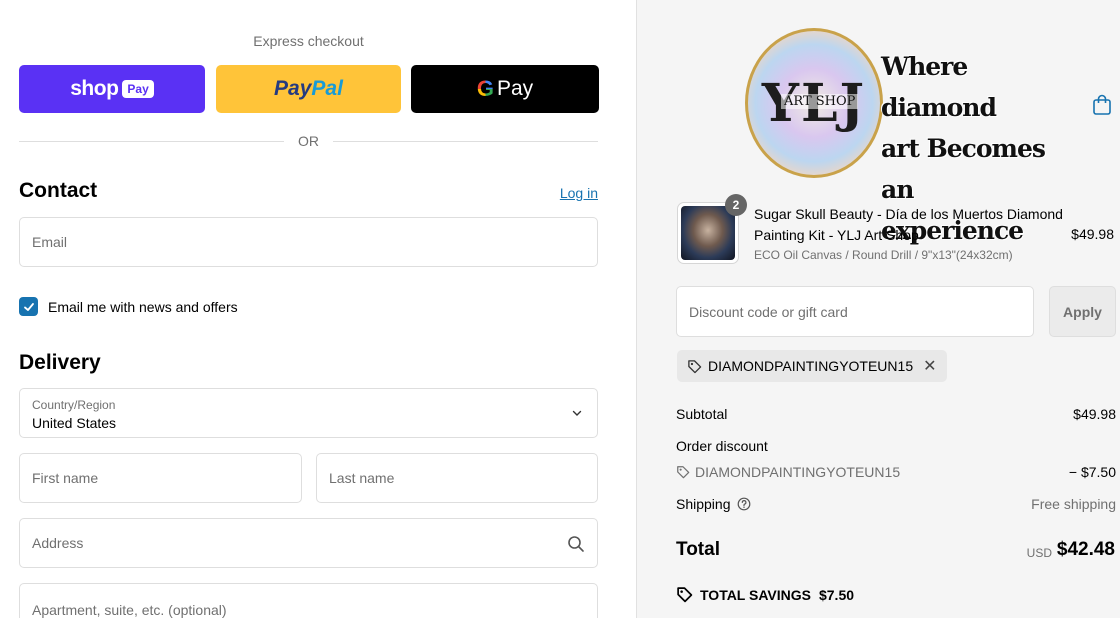  I want to click on remove-discount-icon: ✕, so click(929, 366).